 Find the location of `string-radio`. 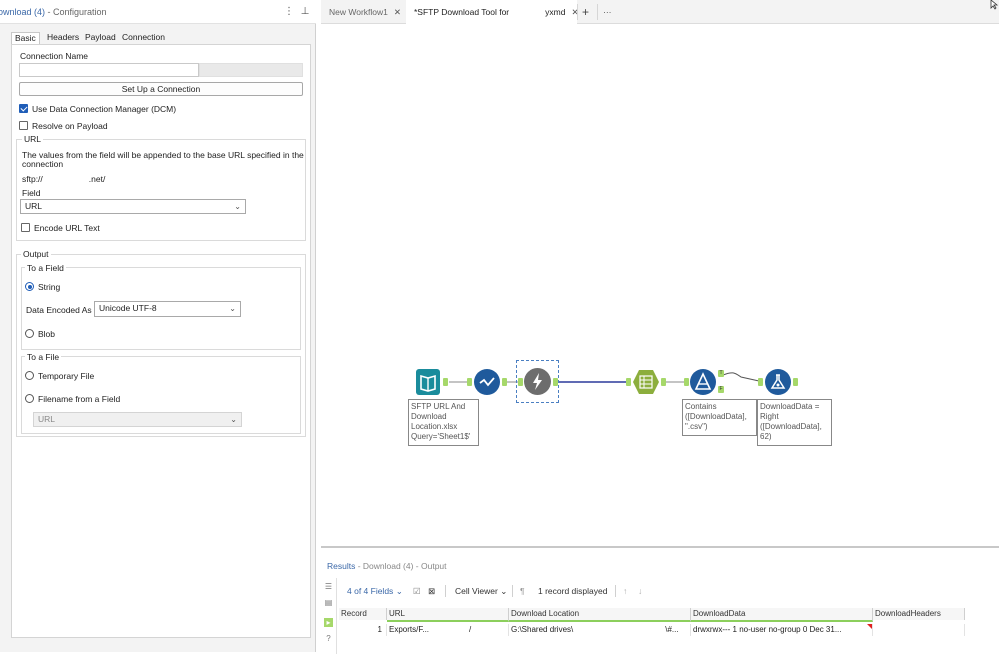

string-radio is located at coordinates (29, 286).